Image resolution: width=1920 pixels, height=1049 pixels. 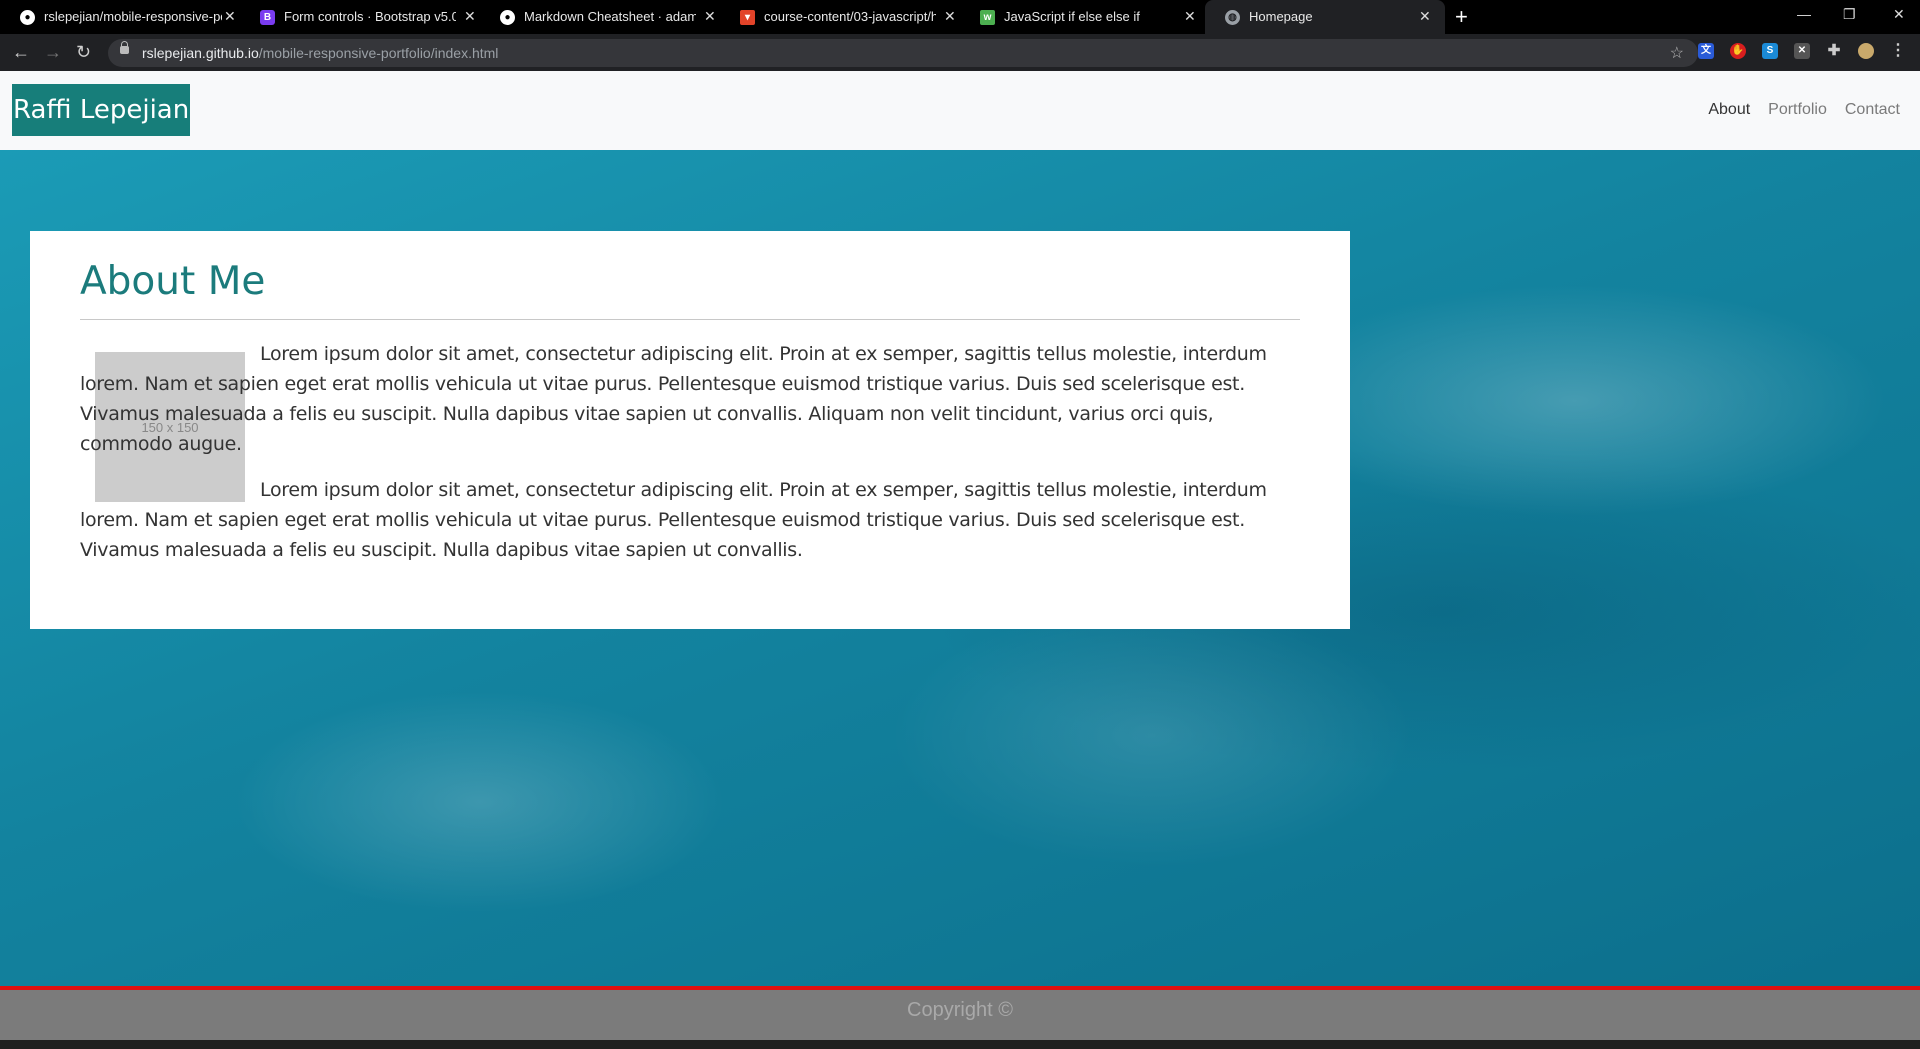 What do you see at coordinates (960, 111) in the screenshot?
I see `site-navbar: Raffi Lepejian About Portfolio Contact` at bounding box center [960, 111].